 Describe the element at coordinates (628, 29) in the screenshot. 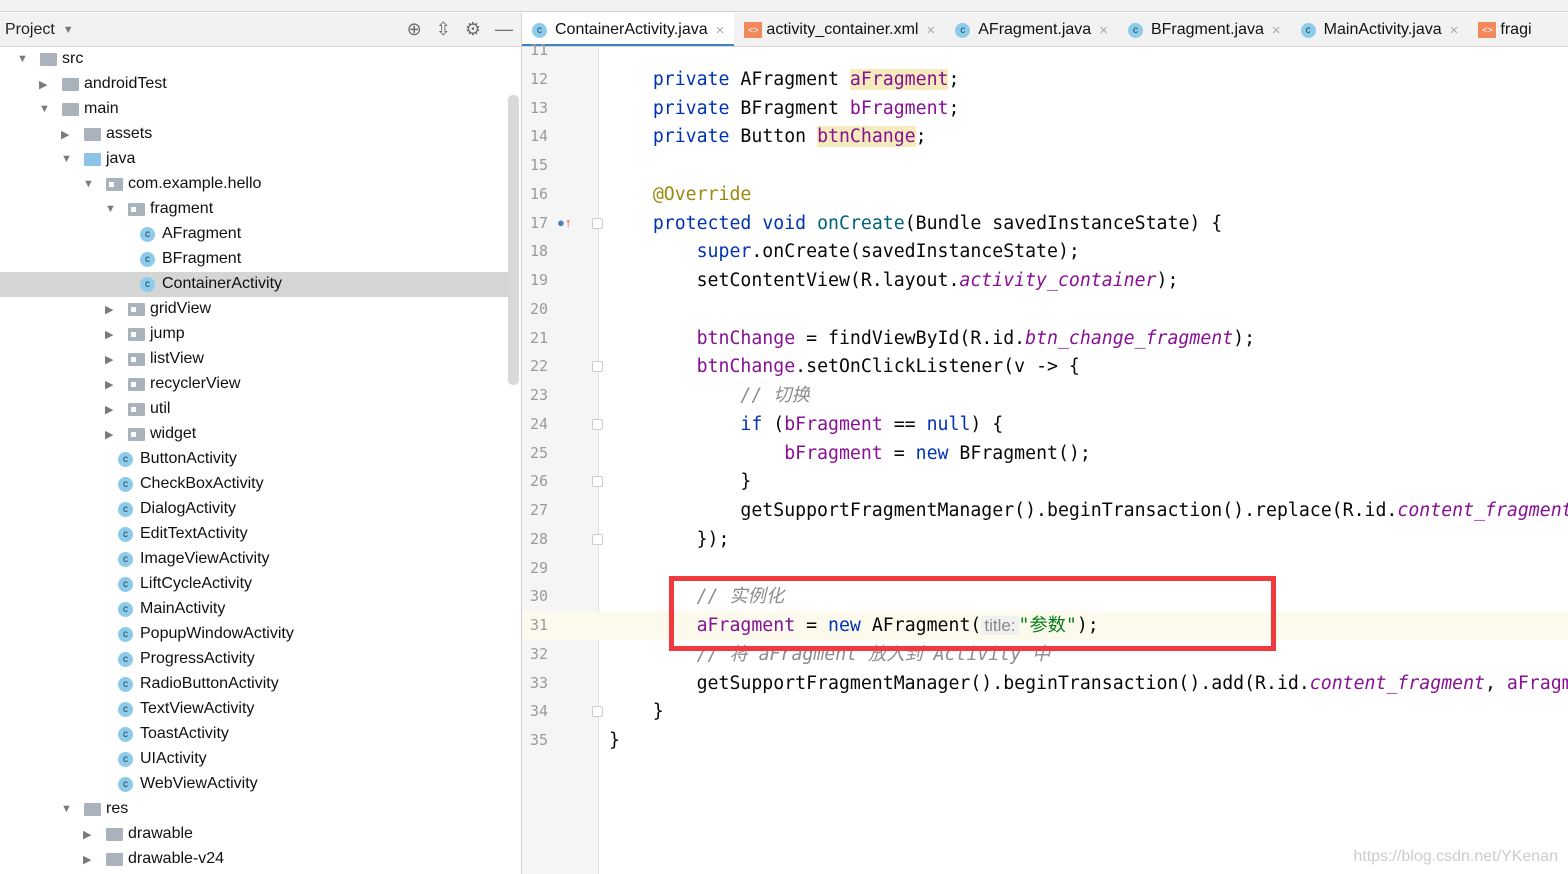

I see `tab-containeractivity-java: c ContainerActivity.java ×` at that location.